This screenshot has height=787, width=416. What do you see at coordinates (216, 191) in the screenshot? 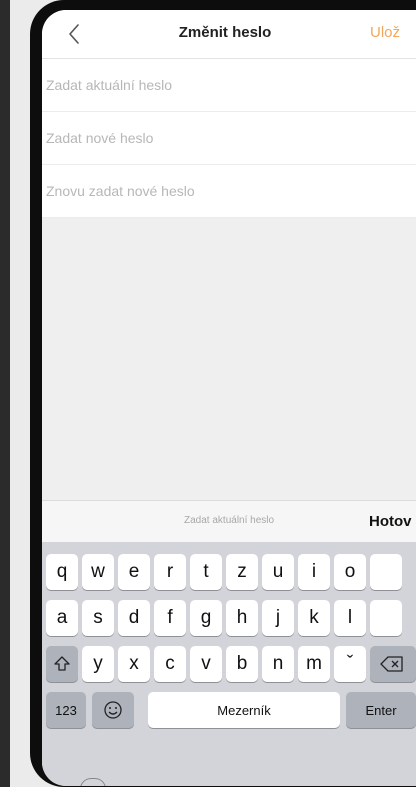
I see `confirm-password-input` at bounding box center [216, 191].